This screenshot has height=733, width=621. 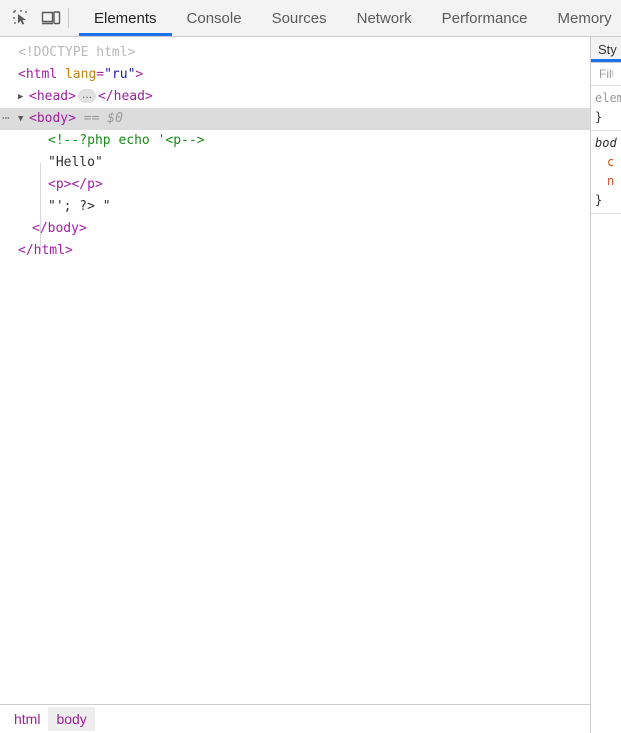 I want to click on tab-memory: Memory, so click(x=582, y=18).